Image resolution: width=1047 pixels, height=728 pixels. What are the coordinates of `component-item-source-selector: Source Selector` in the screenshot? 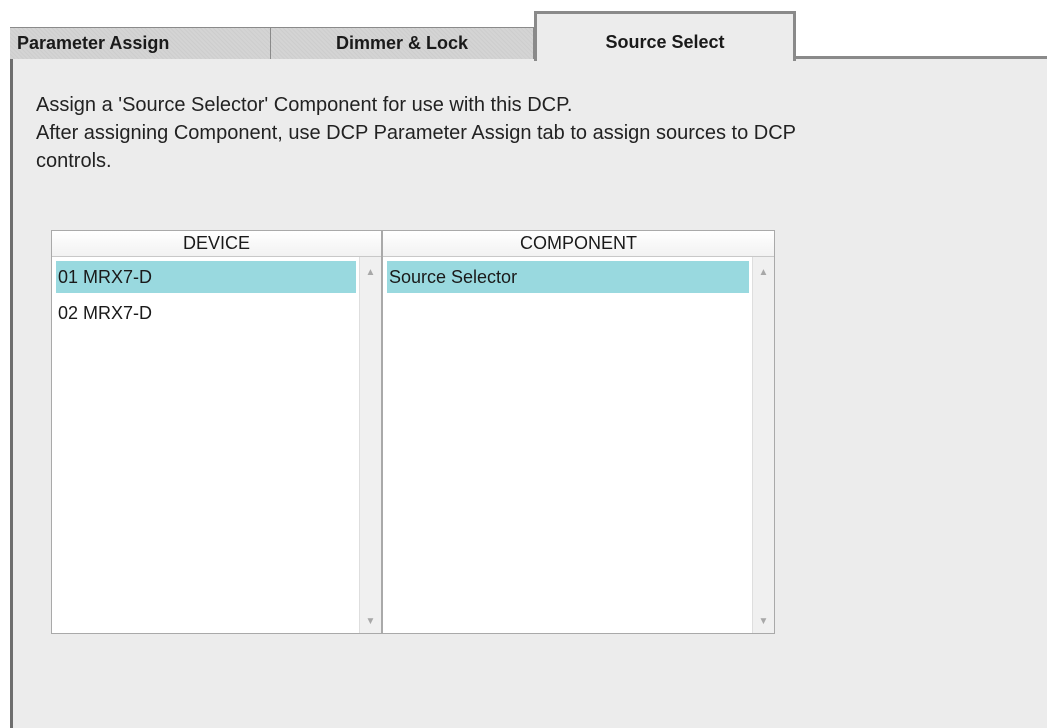 It's located at (568, 277).